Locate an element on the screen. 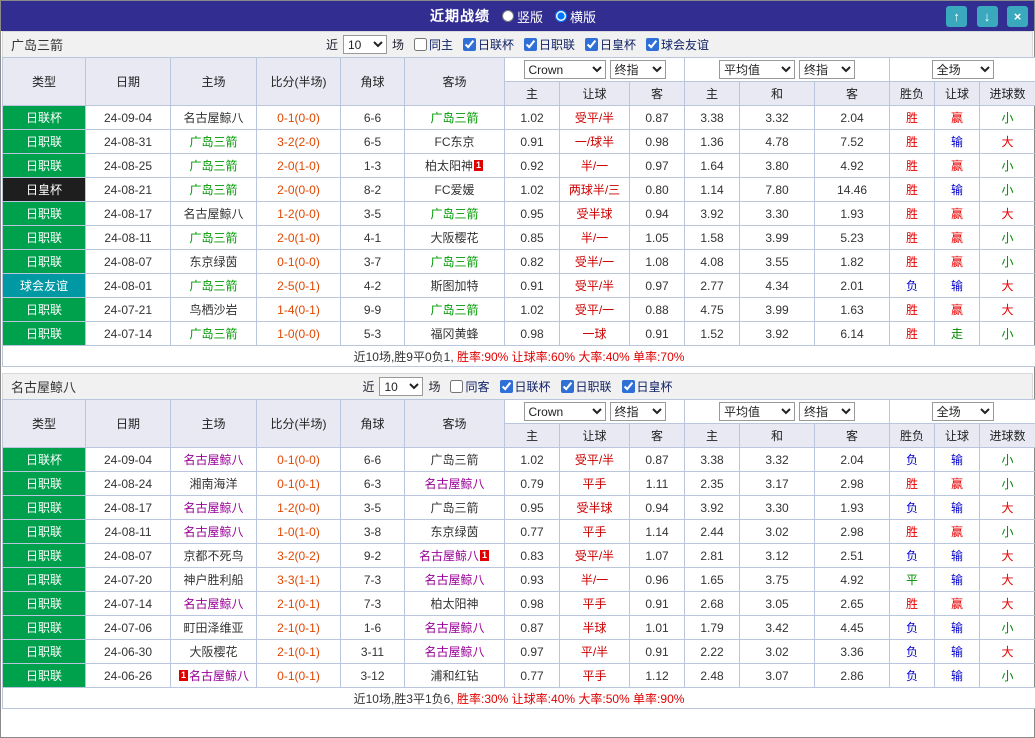  league-cell: 球会友谊 is located at coordinates (44, 285).